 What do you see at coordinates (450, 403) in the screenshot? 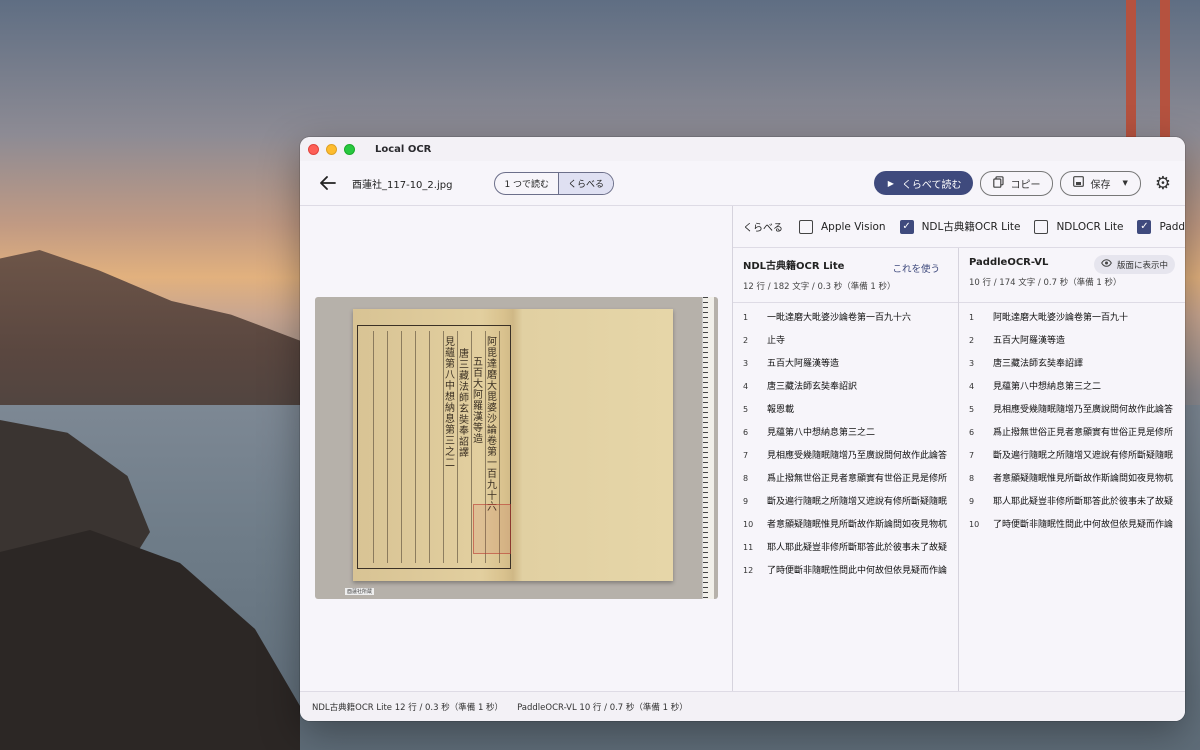
I see `scan-text-column: 見蘊第八中想納息第三之二` at bounding box center [450, 403].